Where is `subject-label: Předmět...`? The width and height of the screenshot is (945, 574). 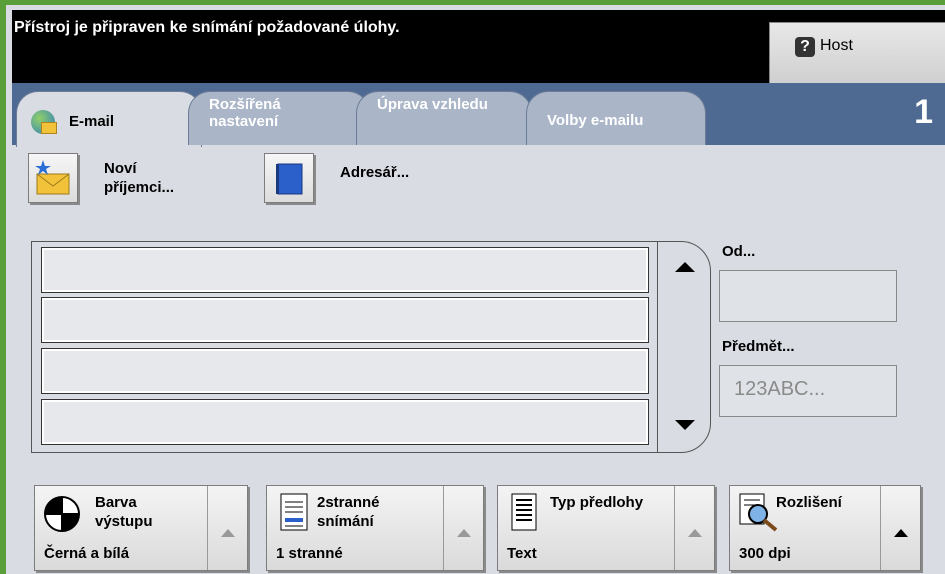
subject-label: Předmět... is located at coordinates (758, 346).